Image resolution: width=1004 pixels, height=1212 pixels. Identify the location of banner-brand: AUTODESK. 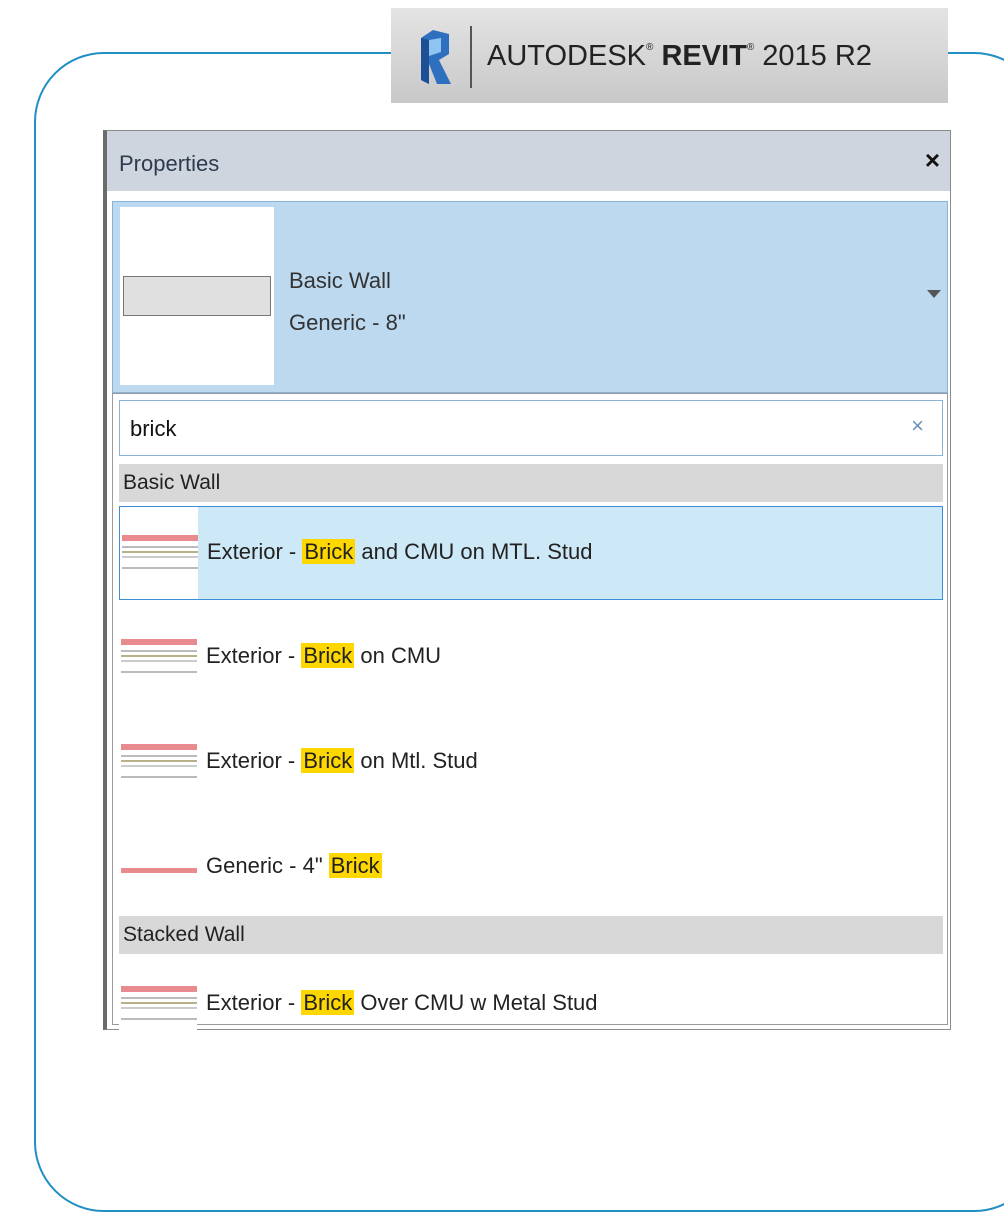
(567, 56).